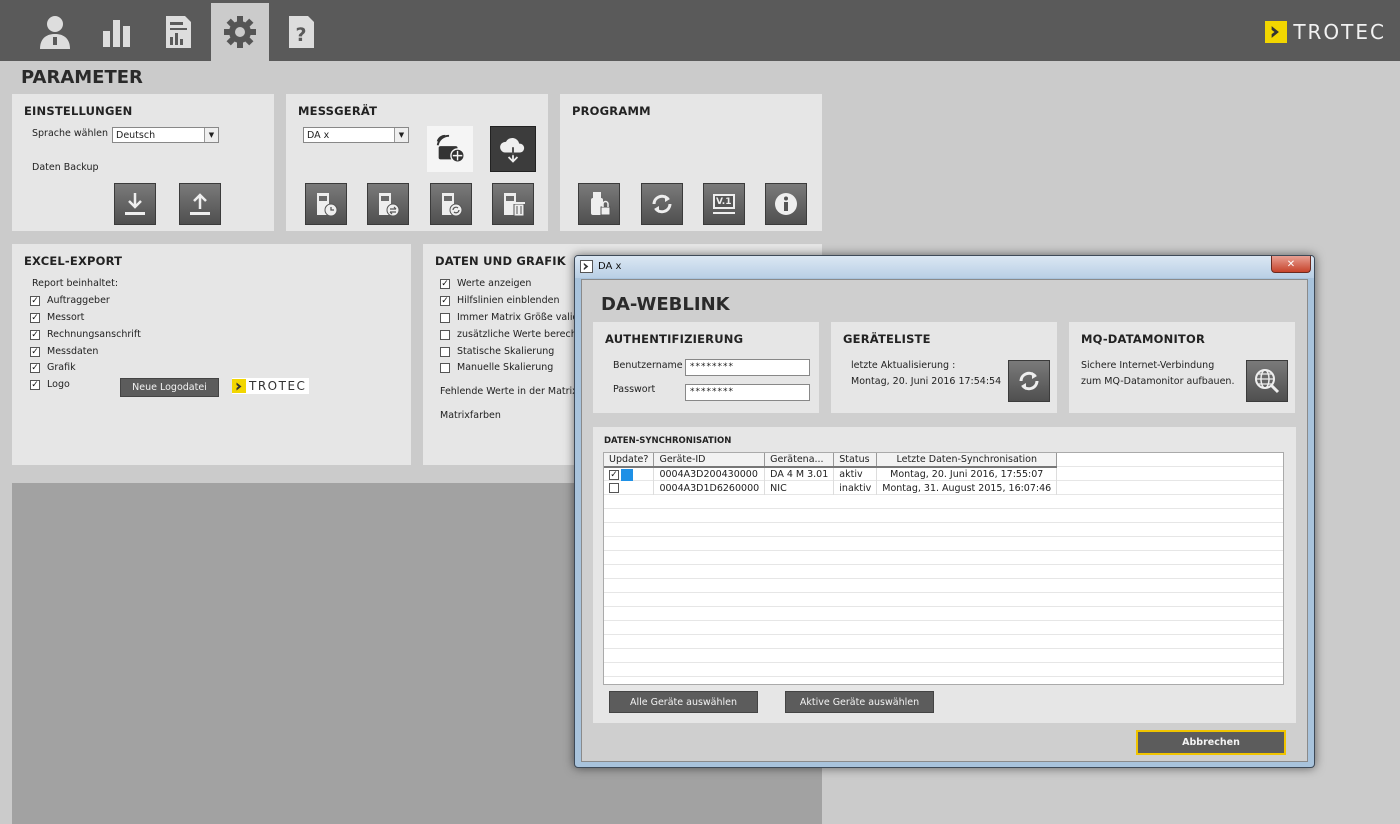 The width and height of the screenshot is (1400, 824). I want to click on option-auftraggeber: ✓ Auftraggeber, so click(70, 300).